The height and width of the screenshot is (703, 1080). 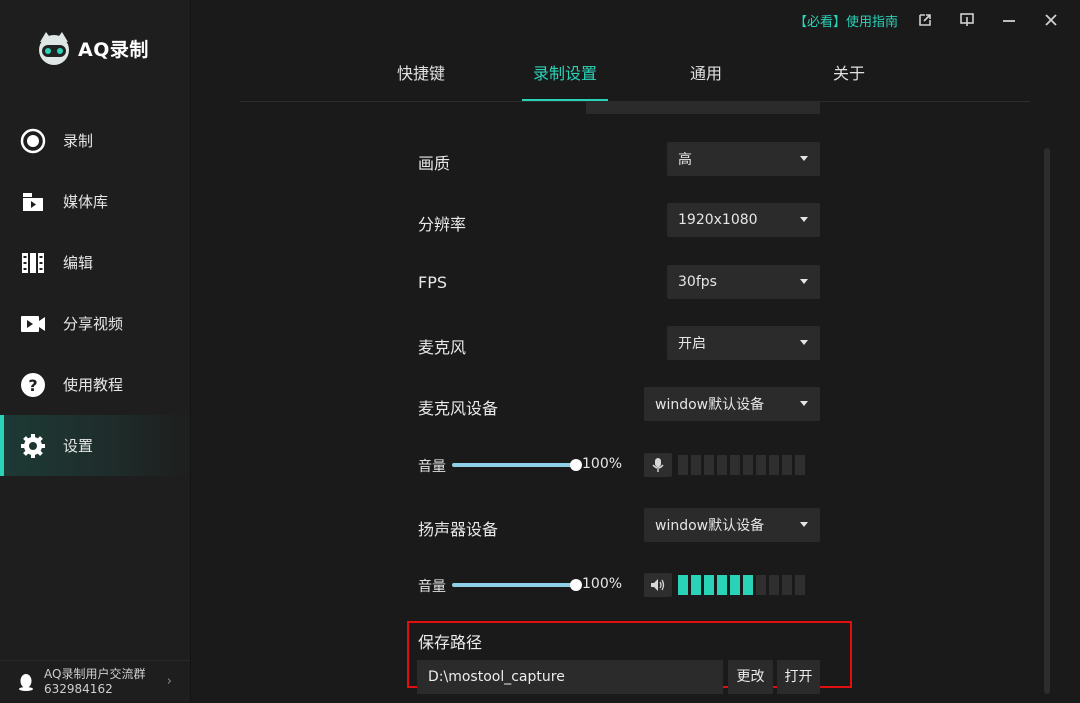 I want to click on media-library-icon, so click(x=33, y=202).